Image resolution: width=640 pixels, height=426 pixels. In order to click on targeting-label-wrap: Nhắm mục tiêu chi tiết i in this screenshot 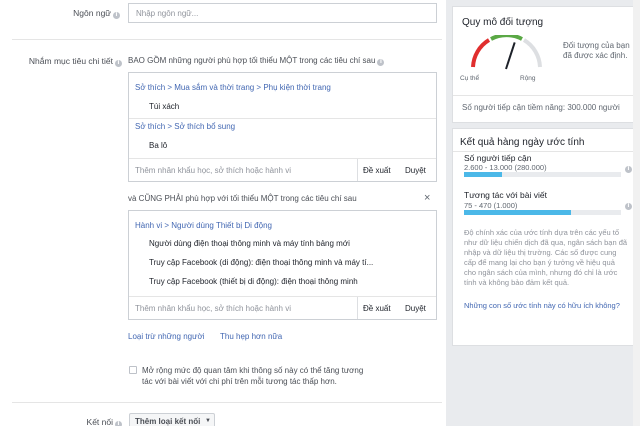, I will do `click(66, 61)`.